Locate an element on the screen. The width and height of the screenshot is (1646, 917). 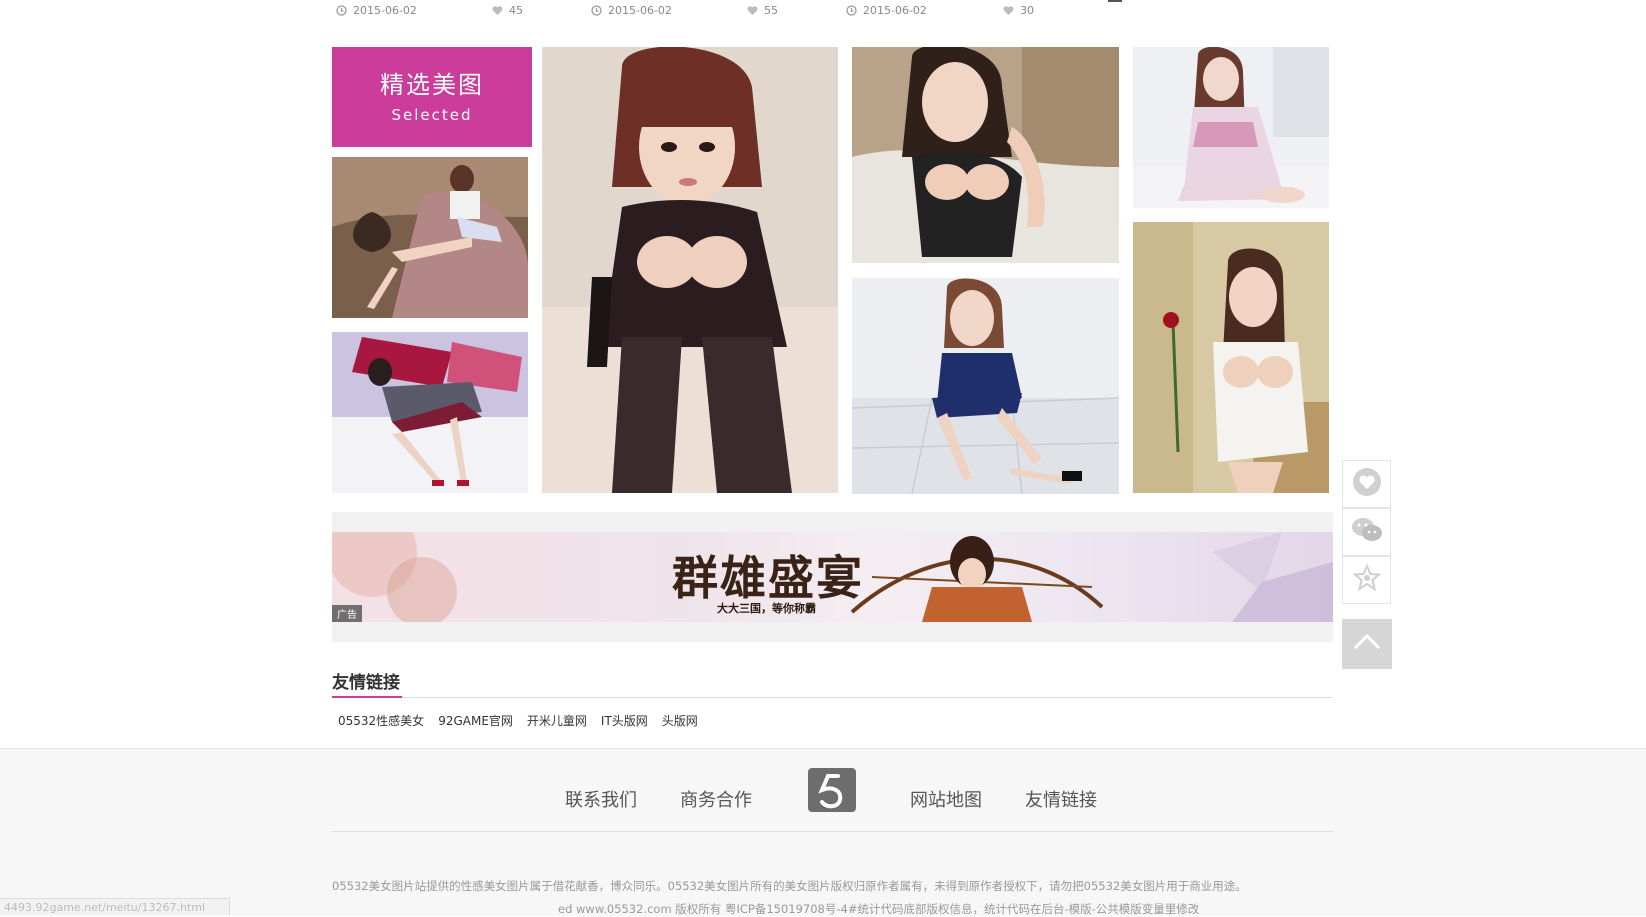
title-underline is located at coordinates (367, 697).